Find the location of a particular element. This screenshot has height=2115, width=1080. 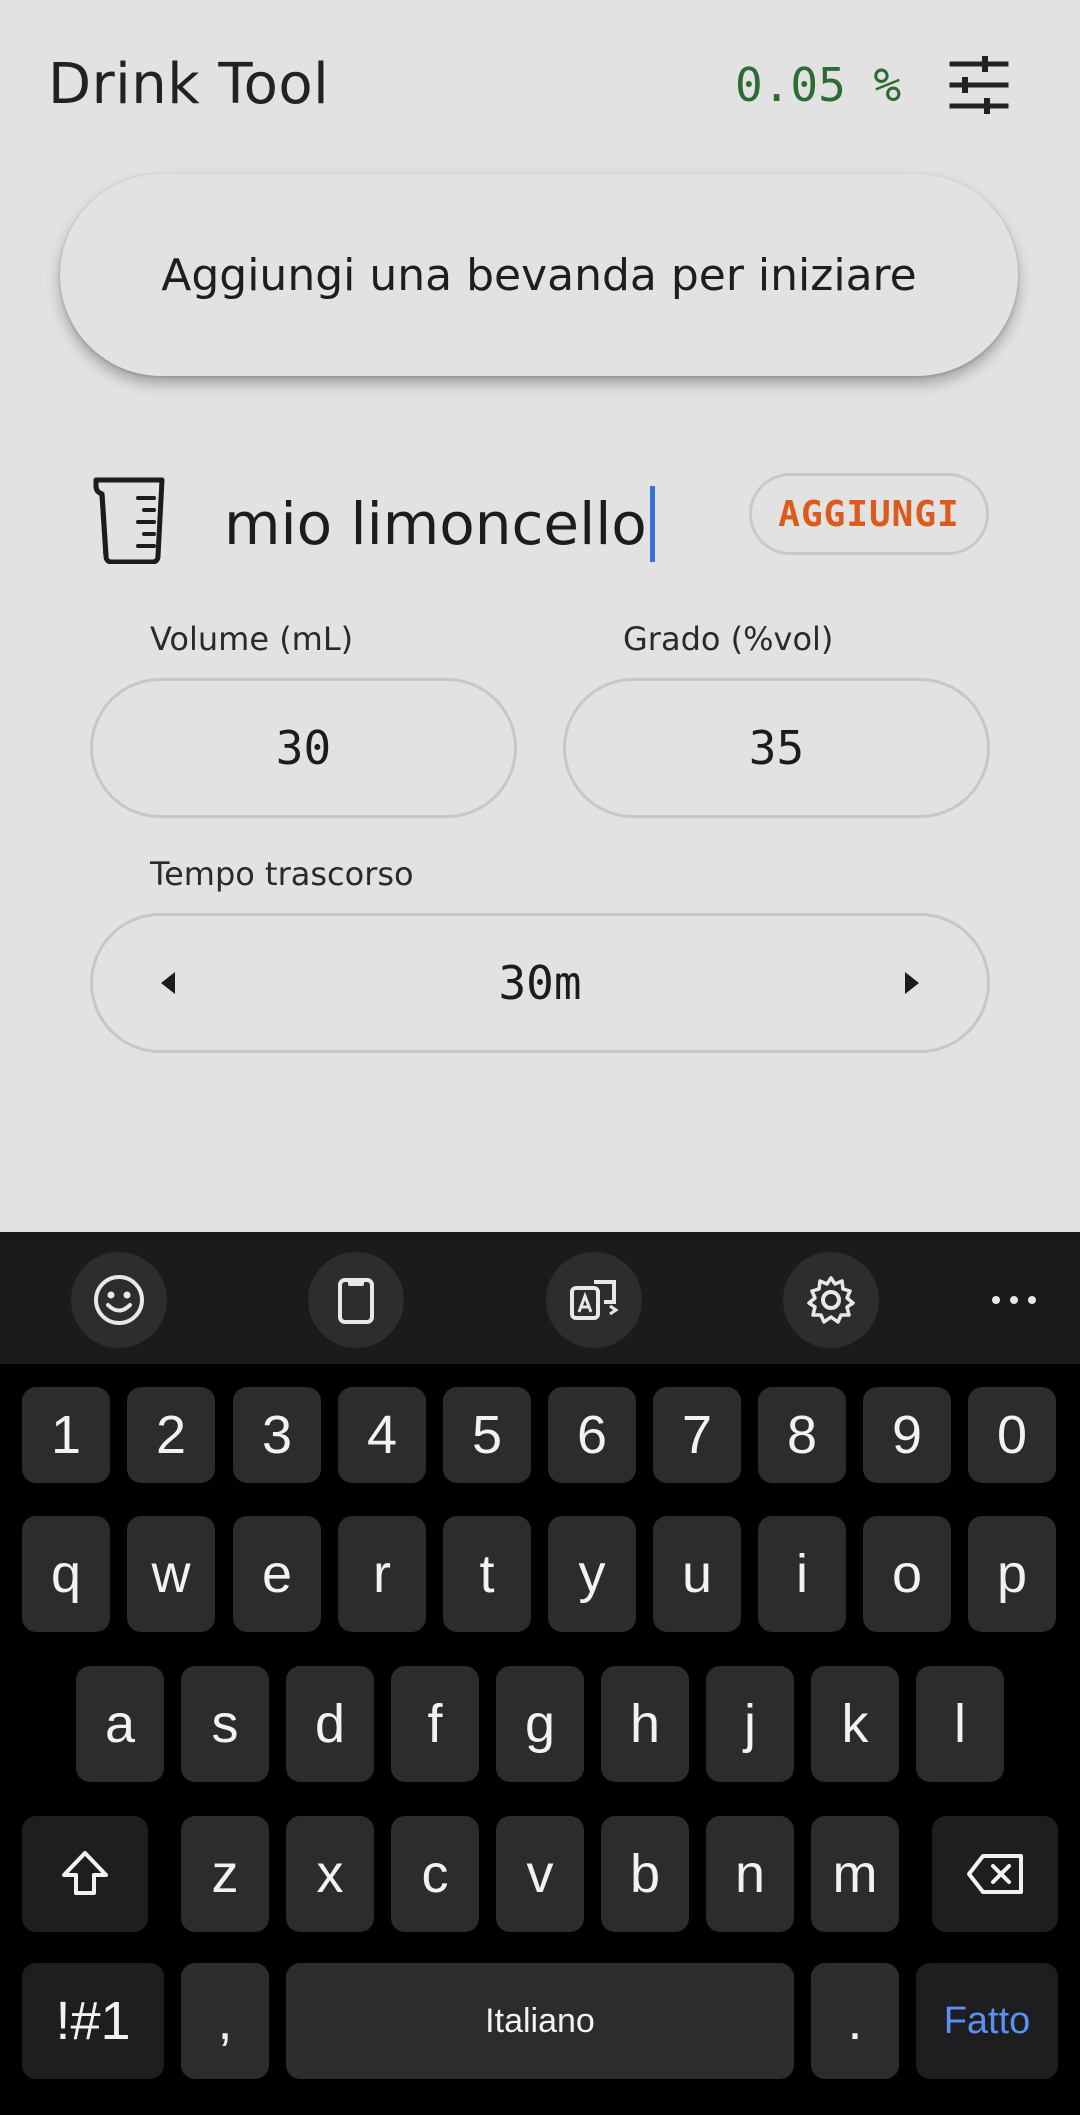

emoji-icon is located at coordinates (119, 1300).